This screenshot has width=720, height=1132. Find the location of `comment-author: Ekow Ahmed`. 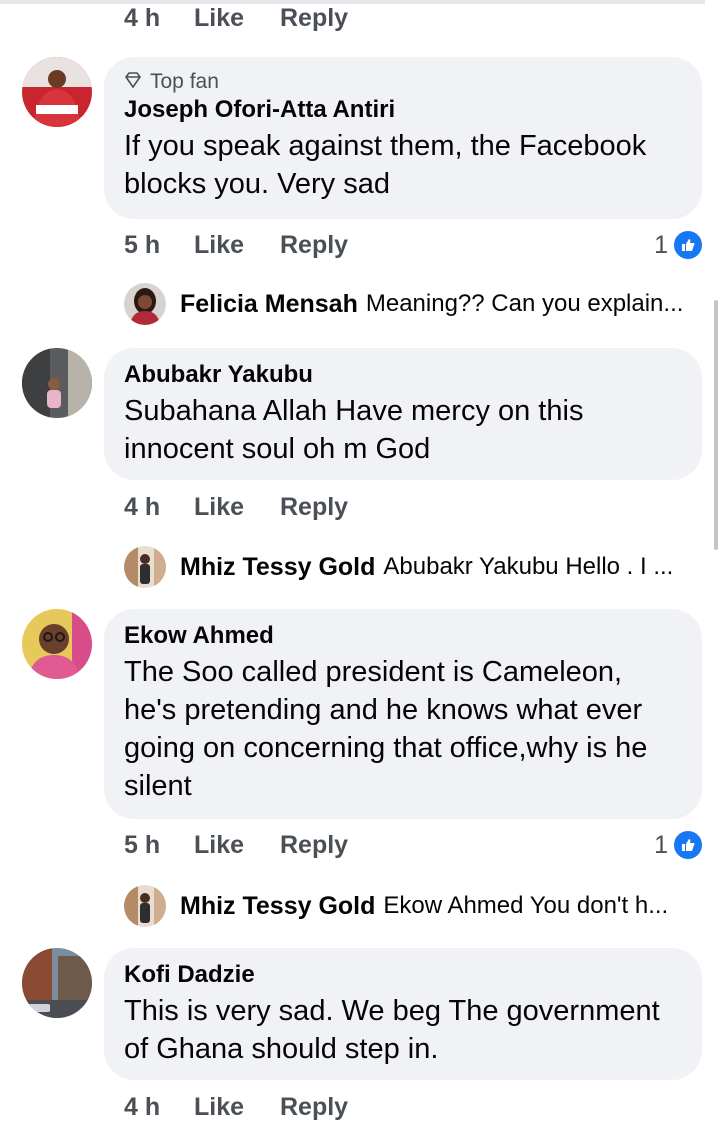

comment-author: Ekow Ahmed is located at coordinates (403, 636).